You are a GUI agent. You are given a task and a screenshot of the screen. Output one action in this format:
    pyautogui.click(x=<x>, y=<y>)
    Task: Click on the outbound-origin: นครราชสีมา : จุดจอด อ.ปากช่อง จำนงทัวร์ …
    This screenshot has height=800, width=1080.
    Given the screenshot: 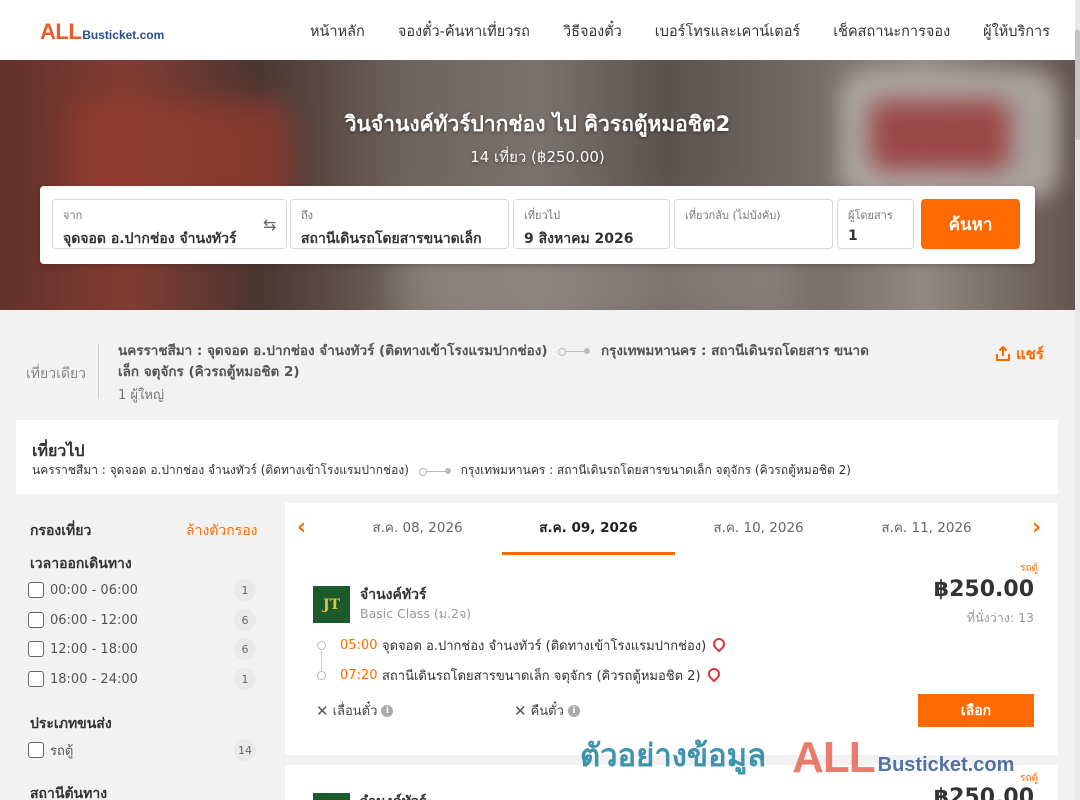 What is the action you would take?
    pyautogui.click(x=220, y=470)
    